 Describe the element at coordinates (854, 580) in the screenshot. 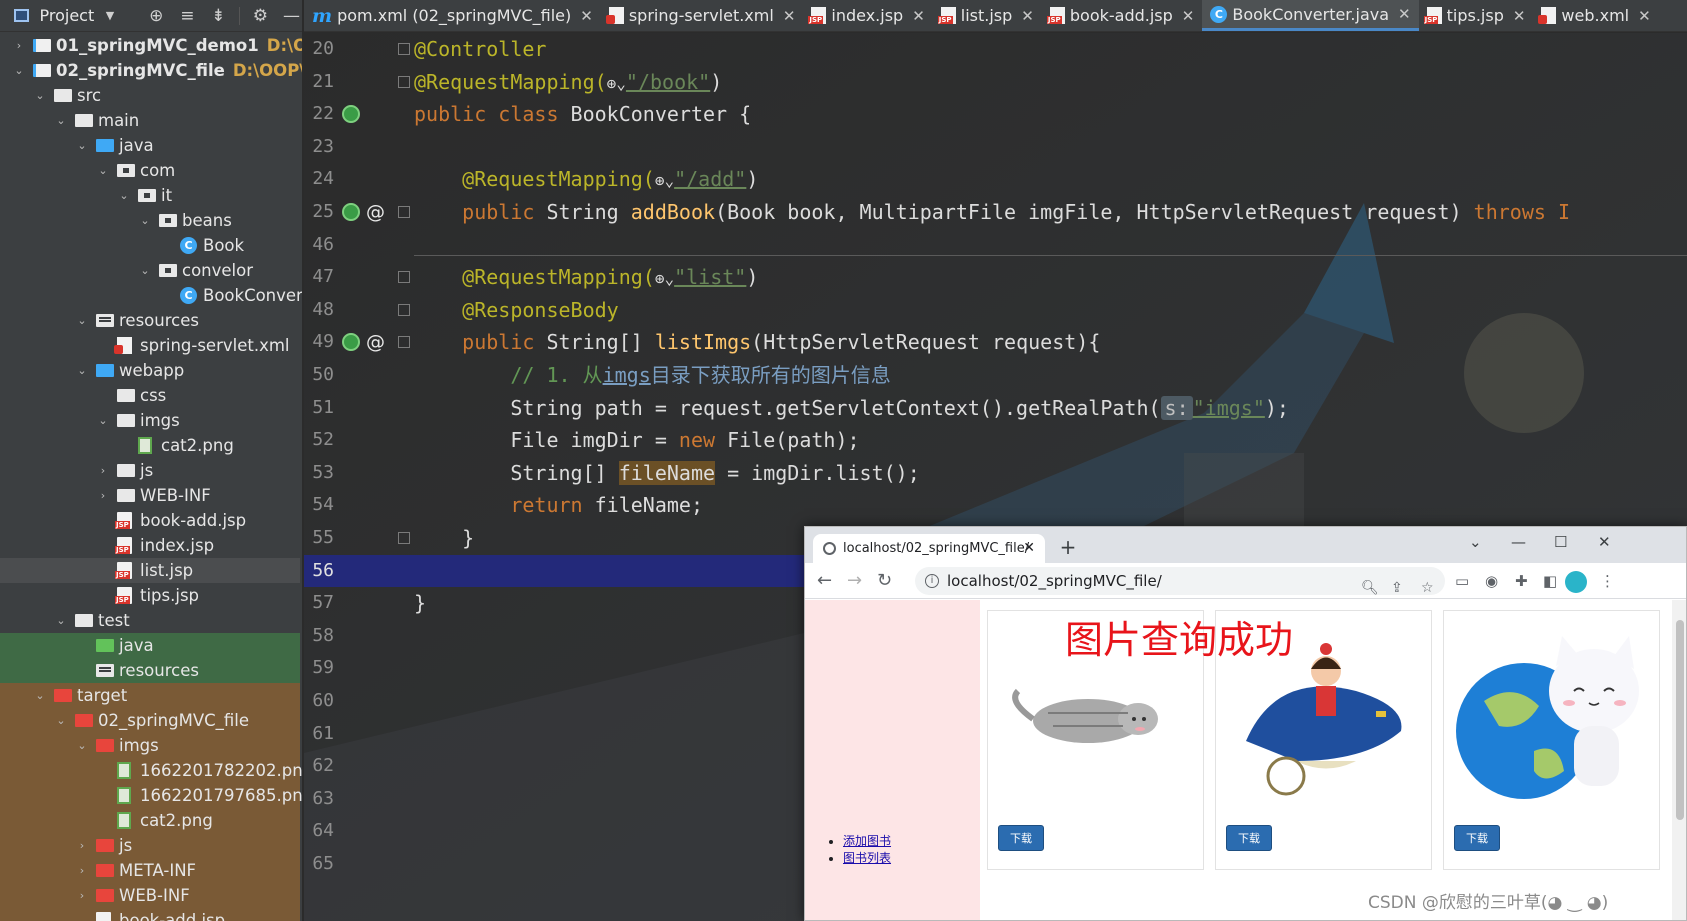

I see `forward-icon: →` at that location.